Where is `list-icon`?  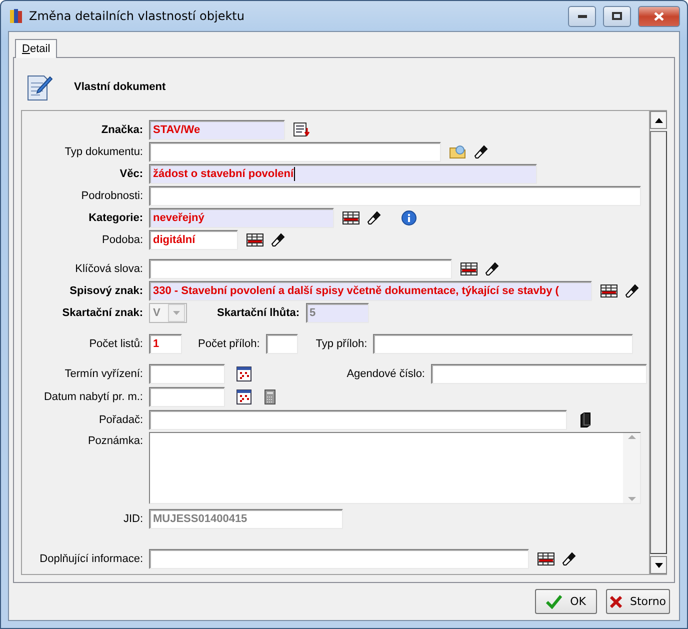 list-icon is located at coordinates (302, 130).